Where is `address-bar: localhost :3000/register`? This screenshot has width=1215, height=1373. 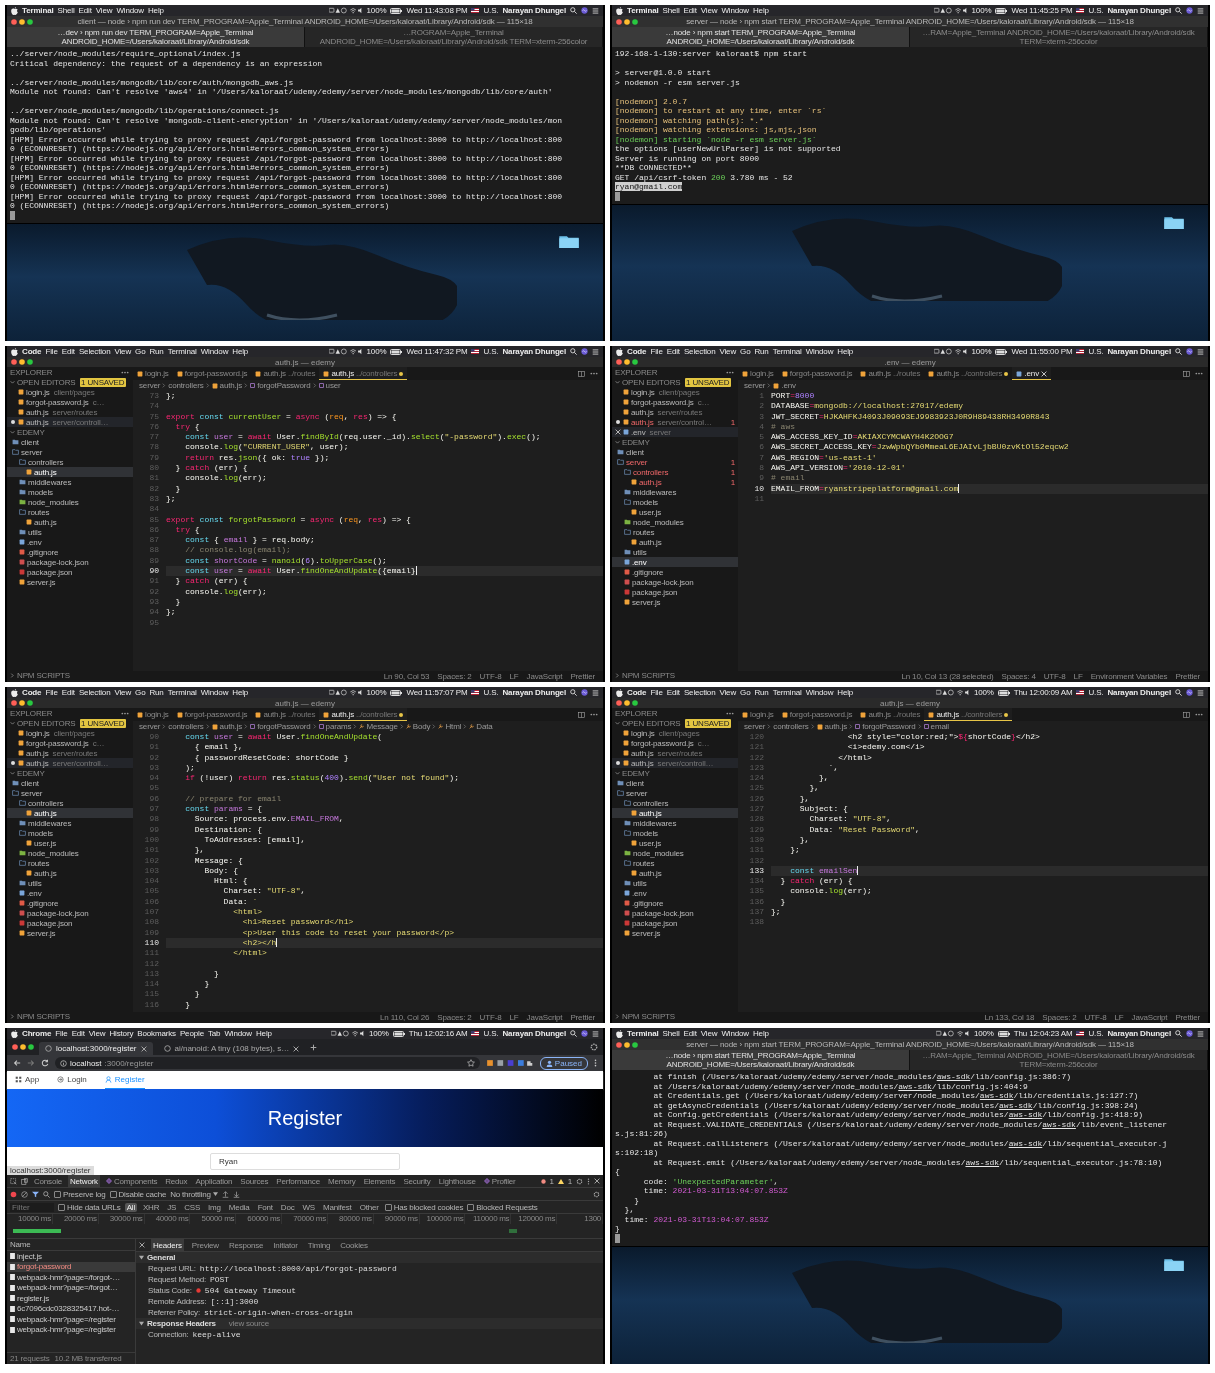
address-bar: localhost :3000/register is located at coordinates (267, 1063).